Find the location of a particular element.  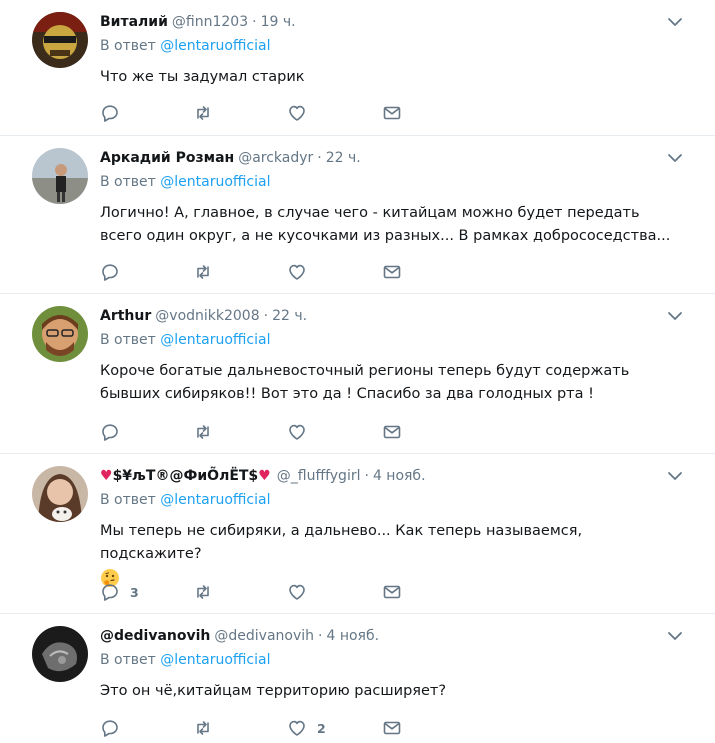

display-name: Arthur is located at coordinates (125, 316).